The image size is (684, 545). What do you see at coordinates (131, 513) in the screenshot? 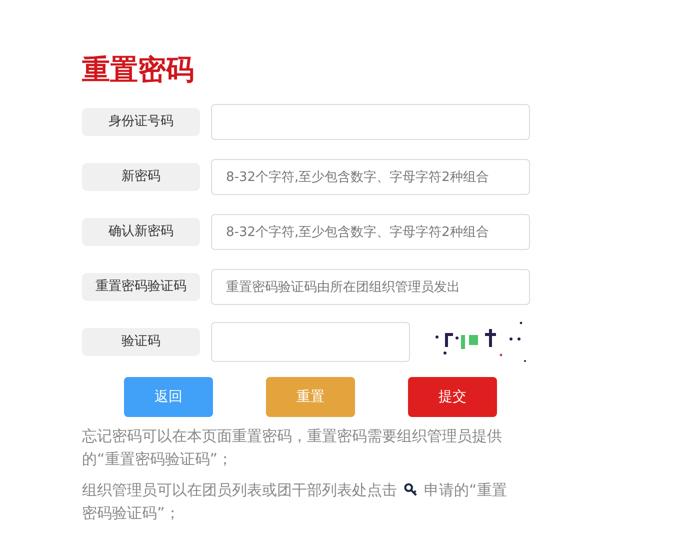
I see `note-text: 密码验证码”；` at bounding box center [131, 513].